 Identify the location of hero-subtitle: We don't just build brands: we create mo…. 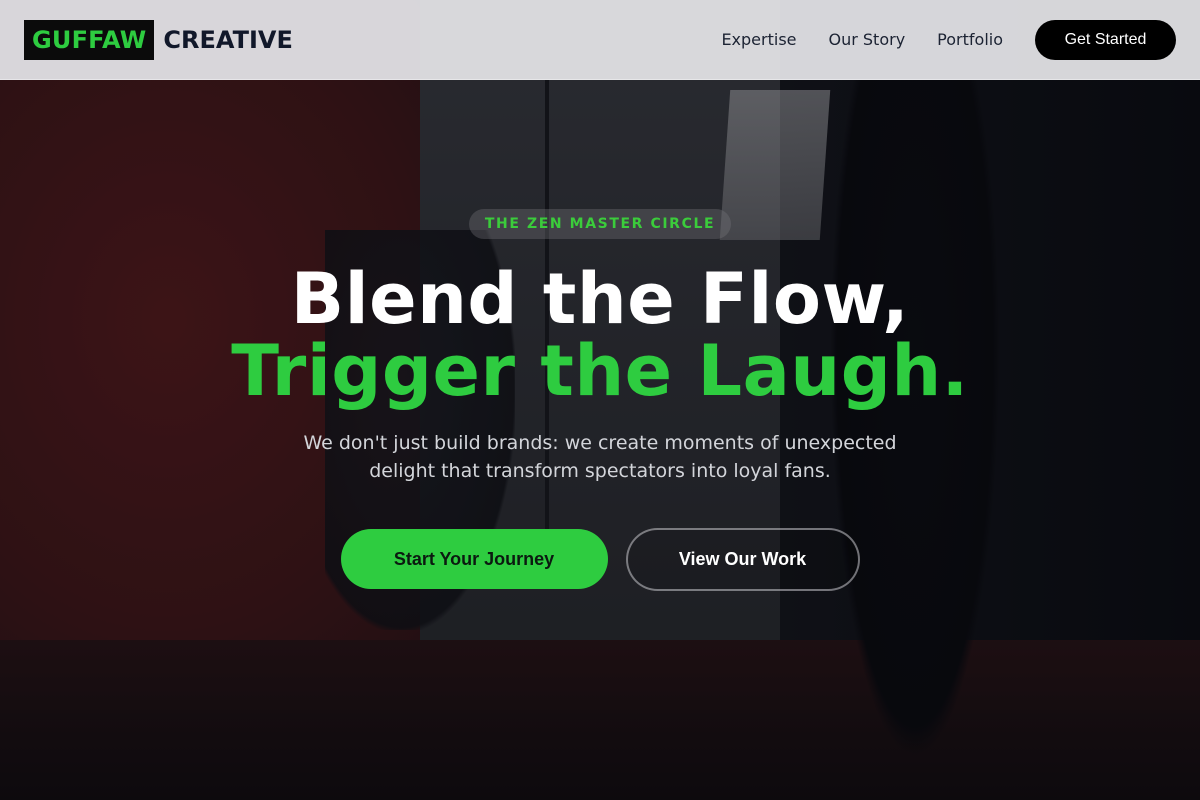
(600, 457).